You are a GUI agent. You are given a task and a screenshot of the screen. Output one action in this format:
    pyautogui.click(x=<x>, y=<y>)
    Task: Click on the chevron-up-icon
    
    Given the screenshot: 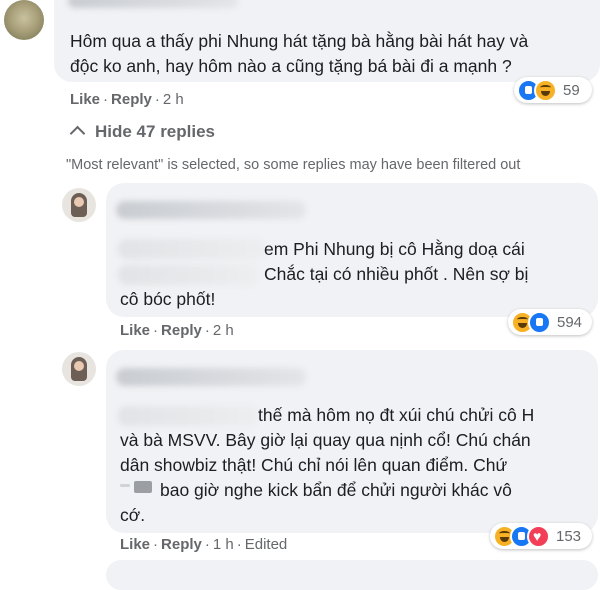 What is the action you would take?
    pyautogui.click(x=77, y=133)
    